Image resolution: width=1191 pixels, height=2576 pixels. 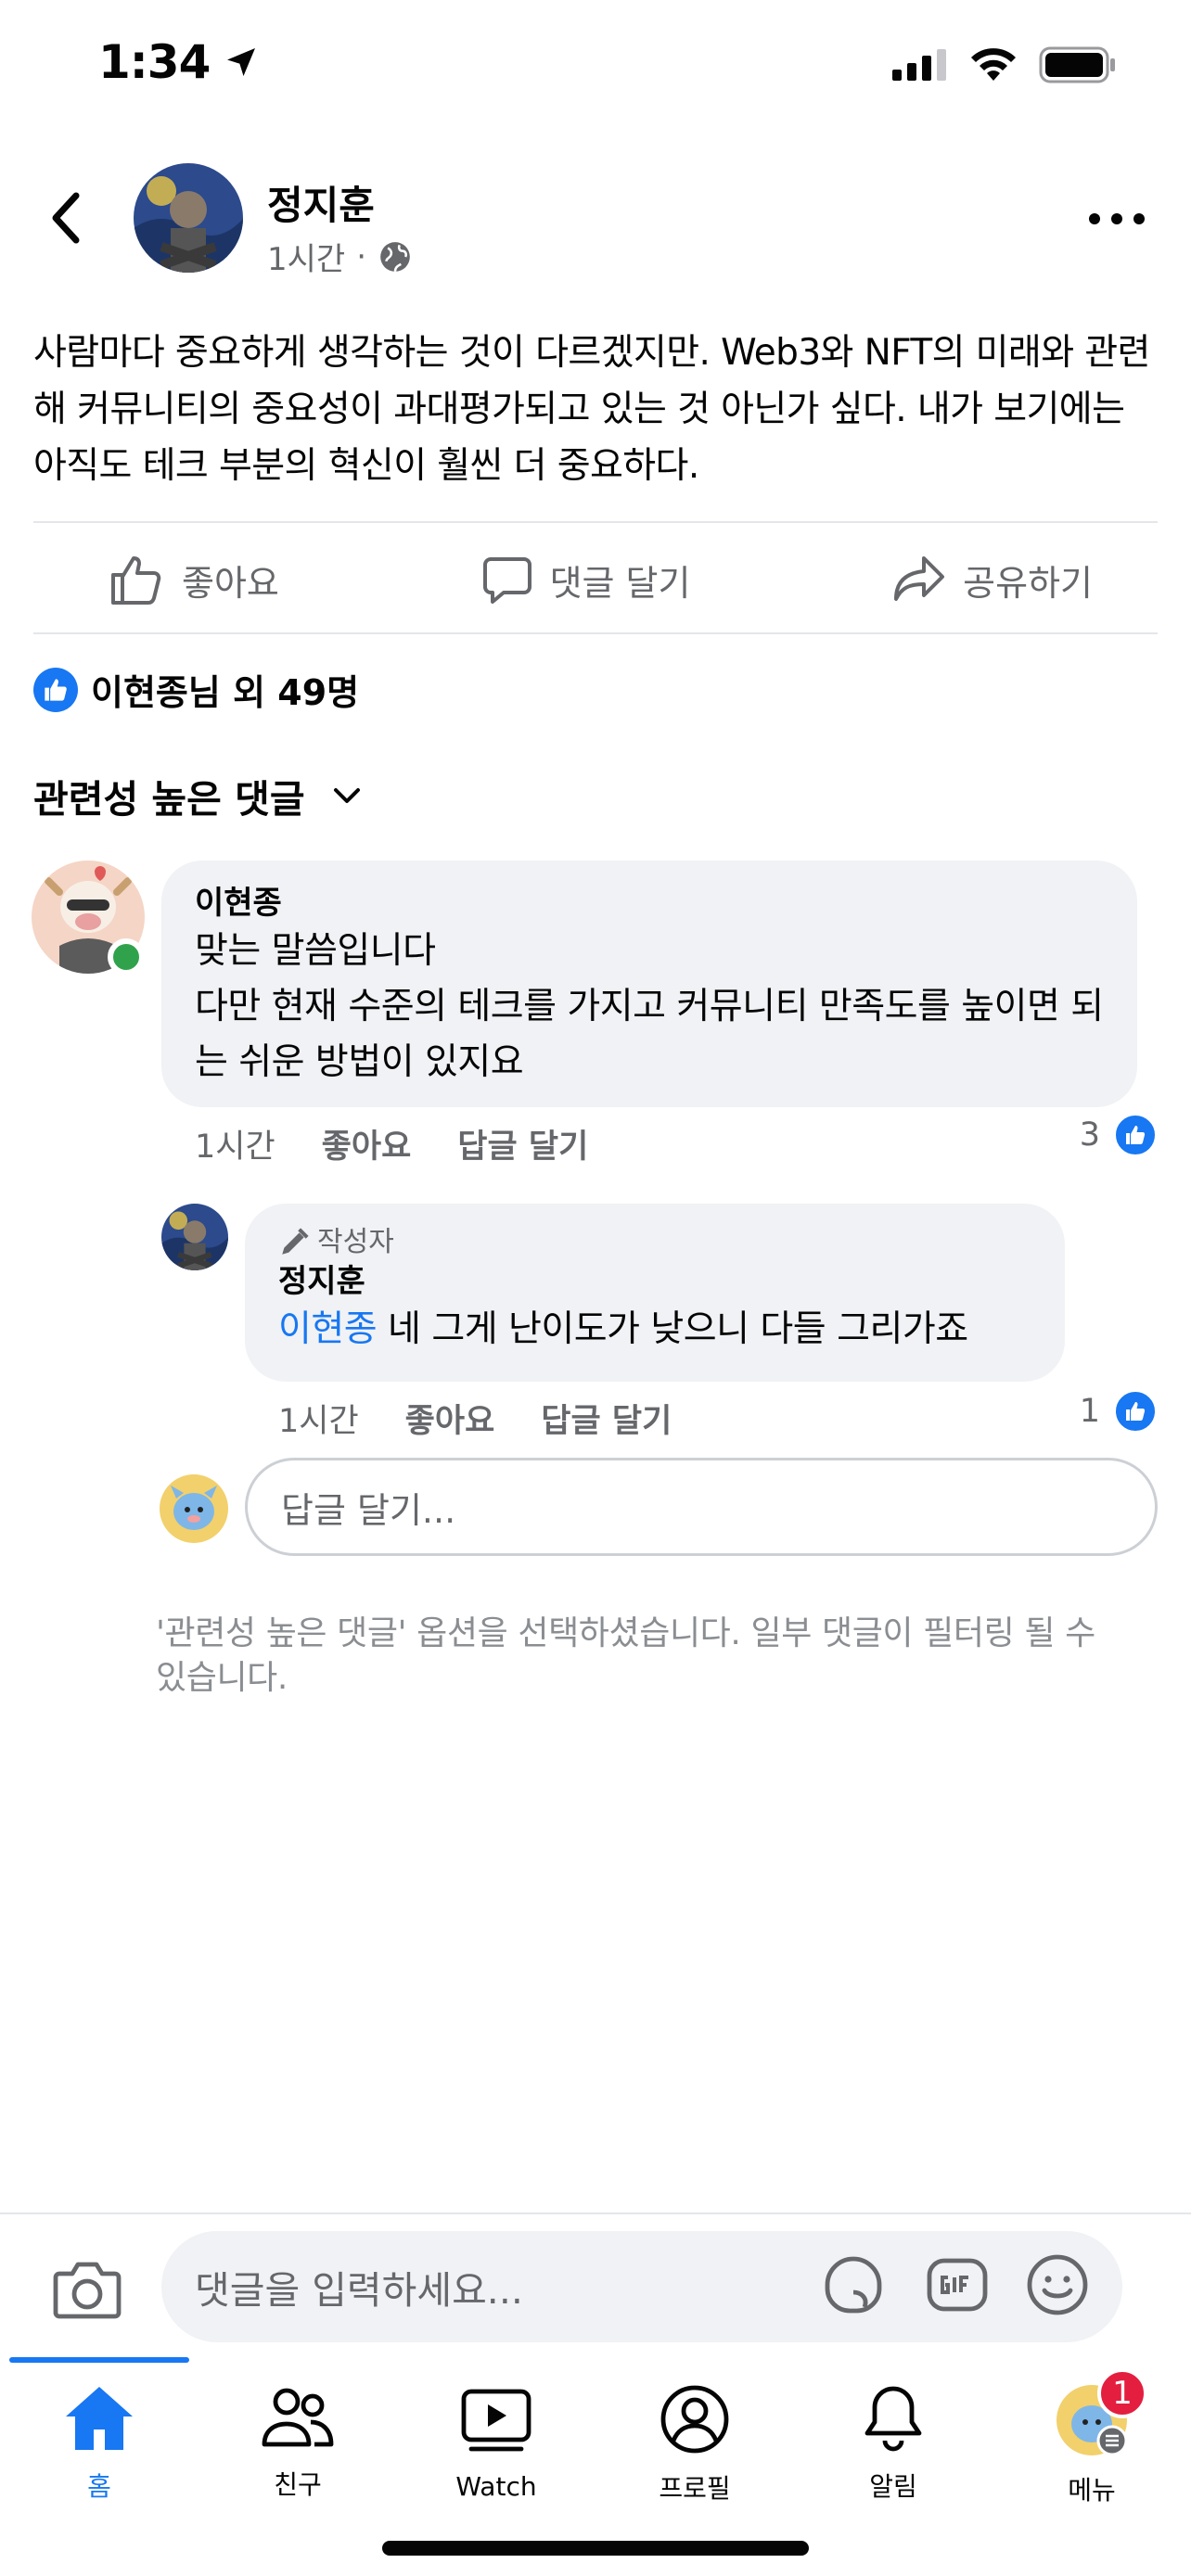 I want to click on reply-mention: 이현종, so click(x=328, y=1329).